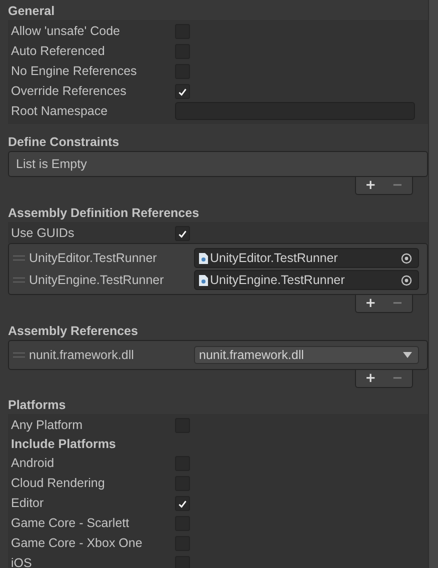  Describe the element at coordinates (306, 355) in the screenshot. I see `dropdown: nunit.framework.dll` at that location.